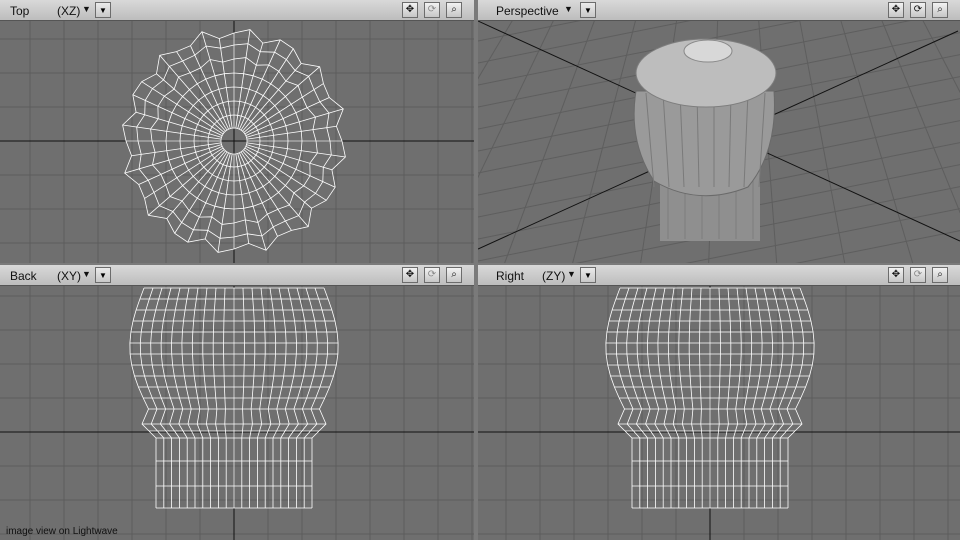  Describe the element at coordinates (719, 275) in the screenshot. I see `viewport-header: Right (ZY) ▼ ▼ ✥ ⟳ ⌕` at that location.